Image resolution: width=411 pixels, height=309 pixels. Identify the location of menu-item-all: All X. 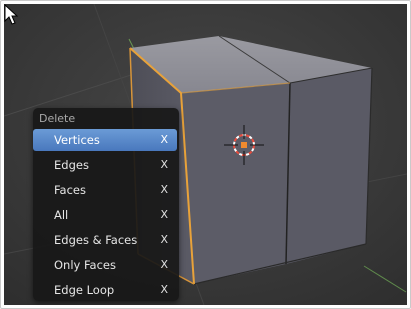
(105, 215).